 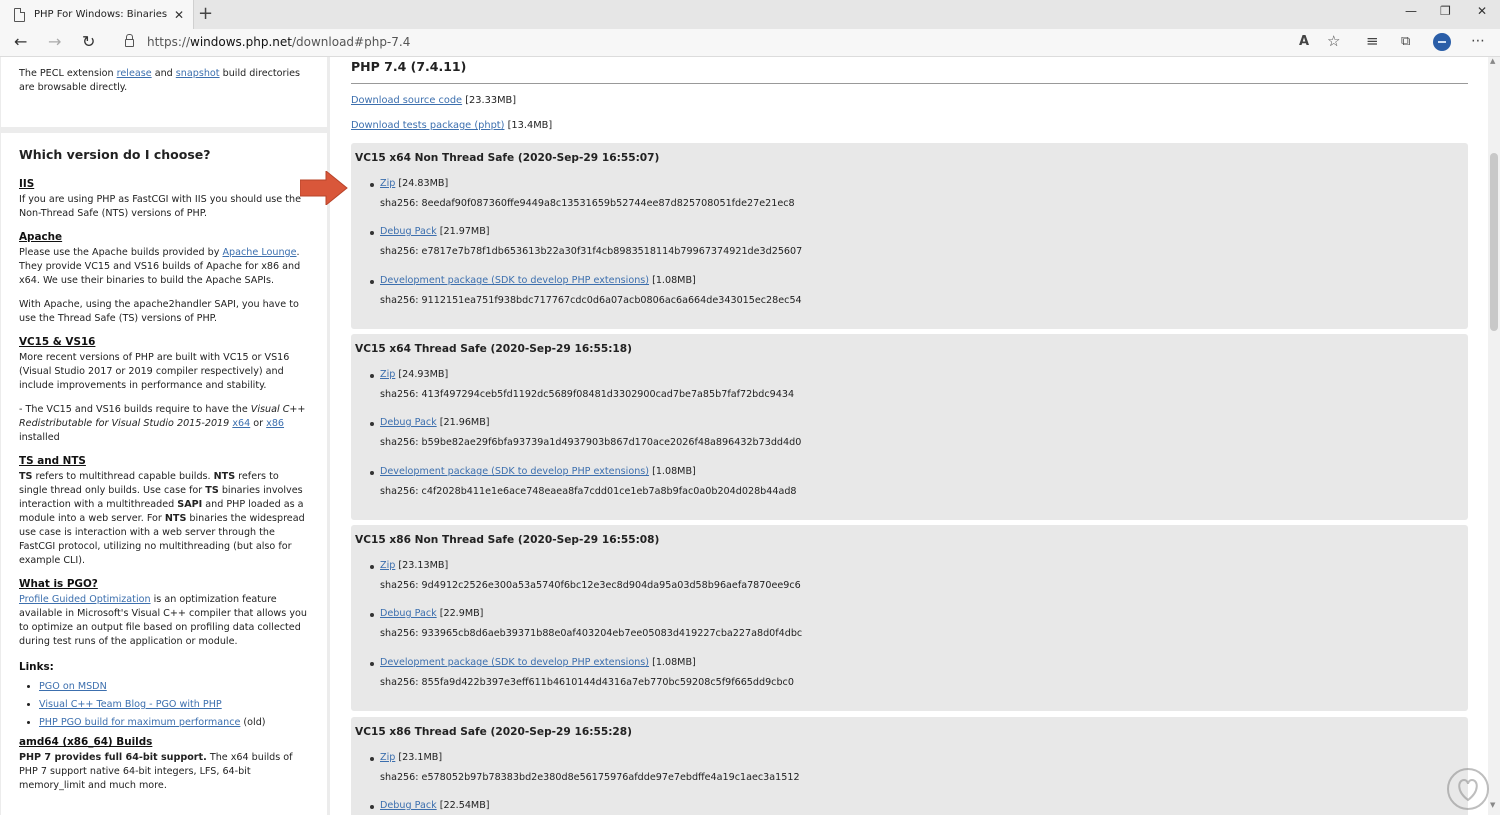 I want to click on debug-item: Debug Pack [21.96MB], so click(x=430, y=422).